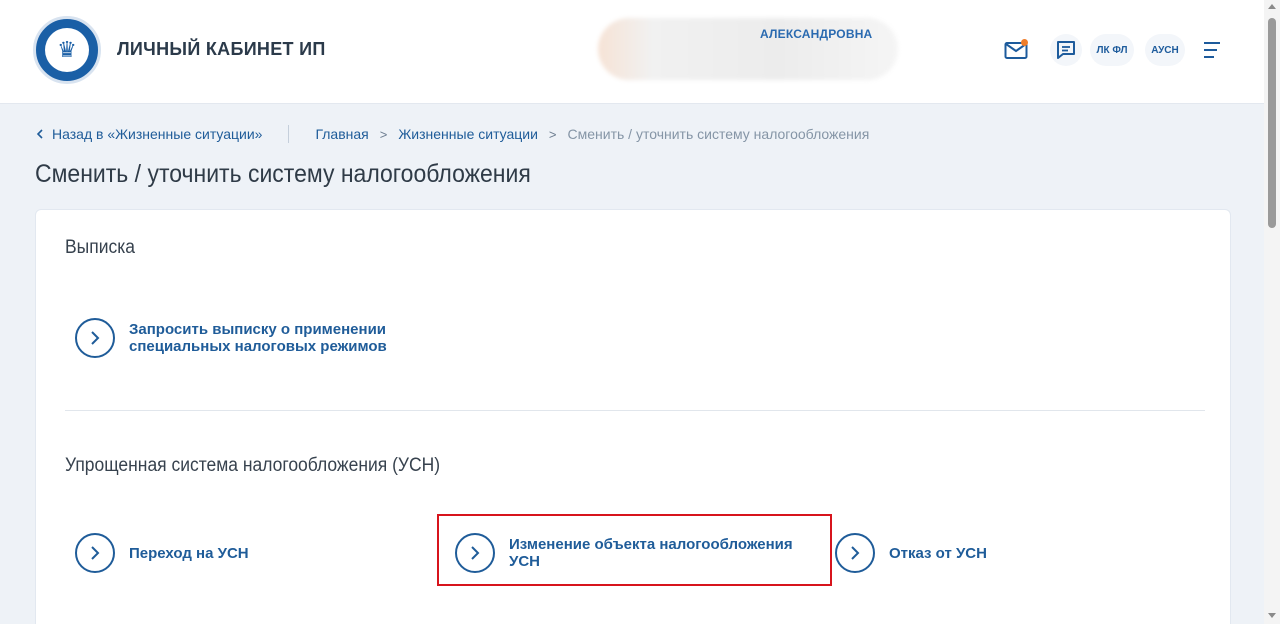 The image size is (1280, 624). I want to click on menu-icon, so click(1212, 50).